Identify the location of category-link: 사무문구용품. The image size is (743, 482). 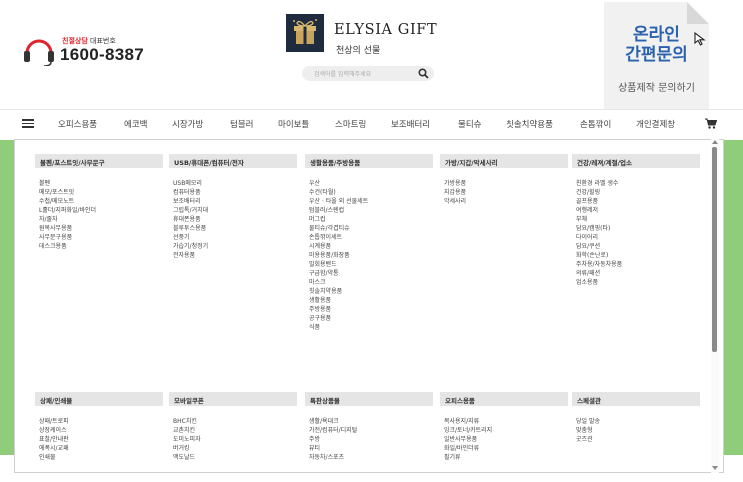
(99, 237).